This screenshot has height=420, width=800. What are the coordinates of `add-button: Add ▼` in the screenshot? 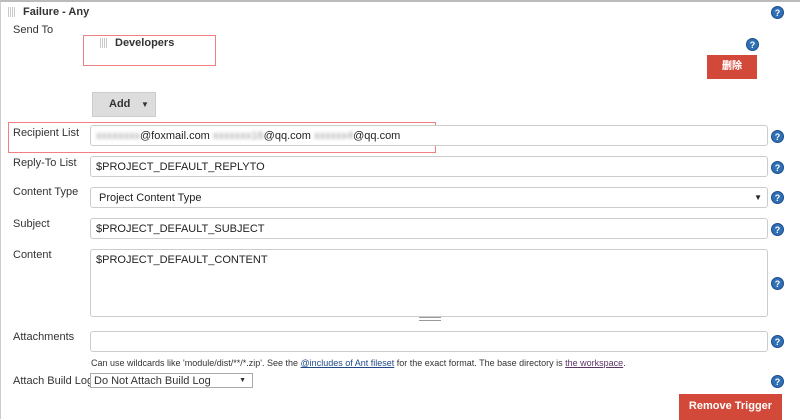 It's located at (124, 104).